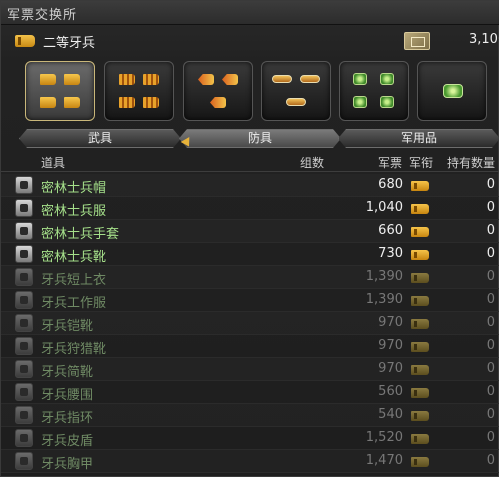  I want to click on item-name: 密林士兵帽, so click(74, 188).